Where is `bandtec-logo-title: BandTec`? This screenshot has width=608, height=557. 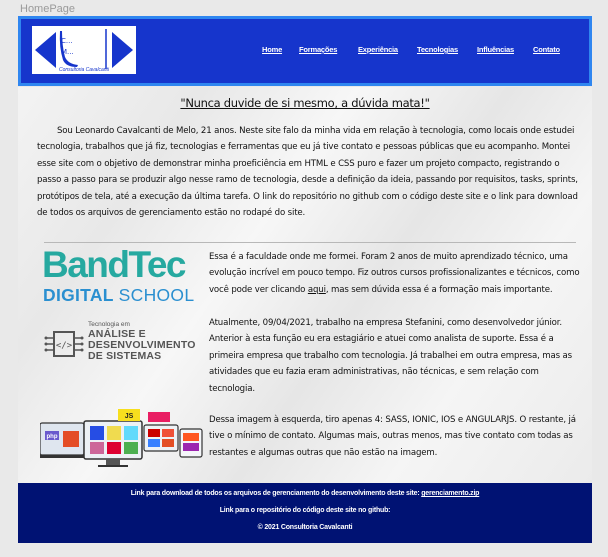
bandtec-logo-title: BandTec is located at coordinates (114, 264).